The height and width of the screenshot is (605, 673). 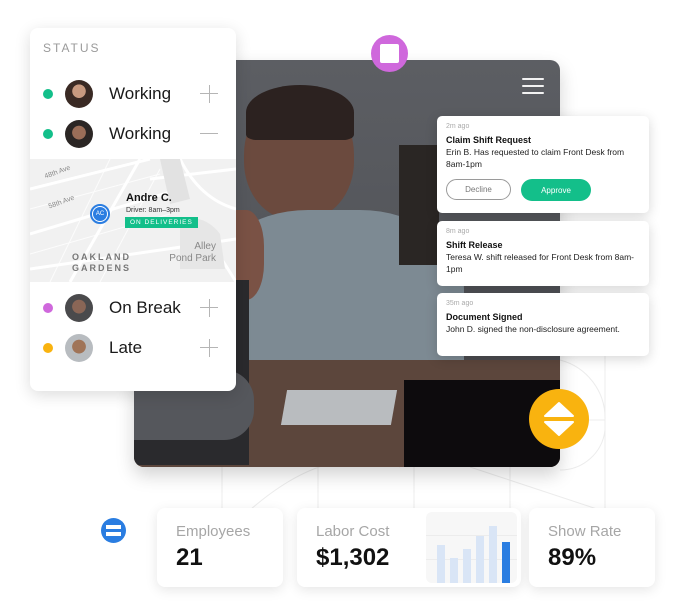 I want to click on stat-label: Labor Cost, so click(x=353, y=531).